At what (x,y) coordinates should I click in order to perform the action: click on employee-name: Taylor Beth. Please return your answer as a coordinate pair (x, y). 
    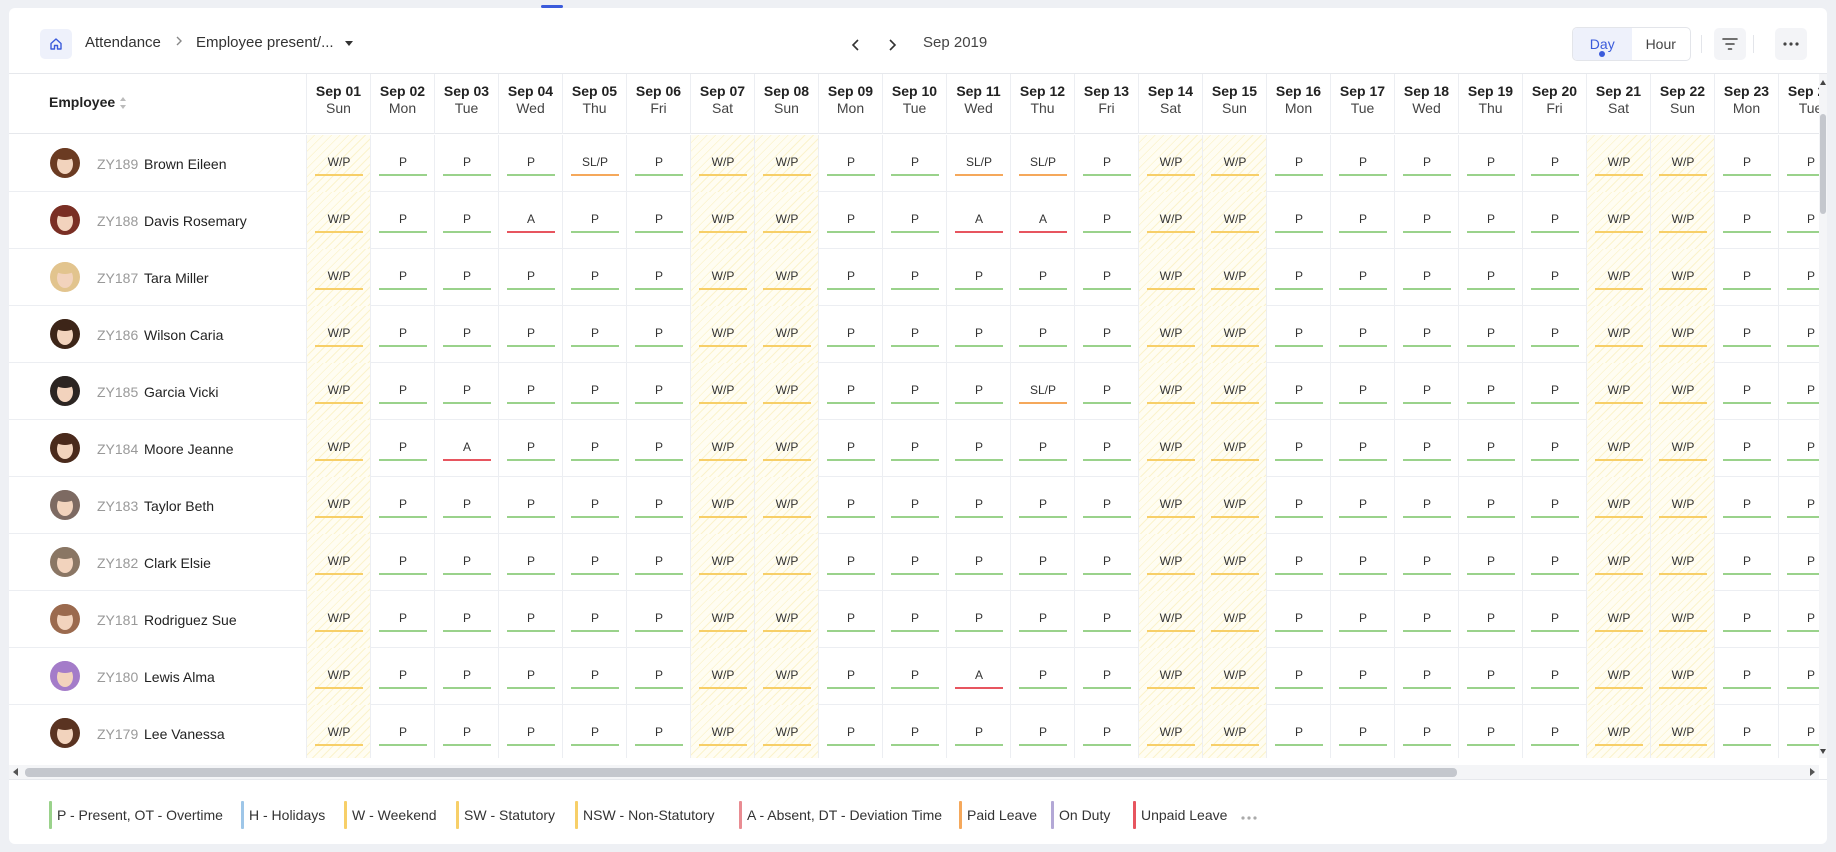
    Looking at the image, I should click on (179, 506).